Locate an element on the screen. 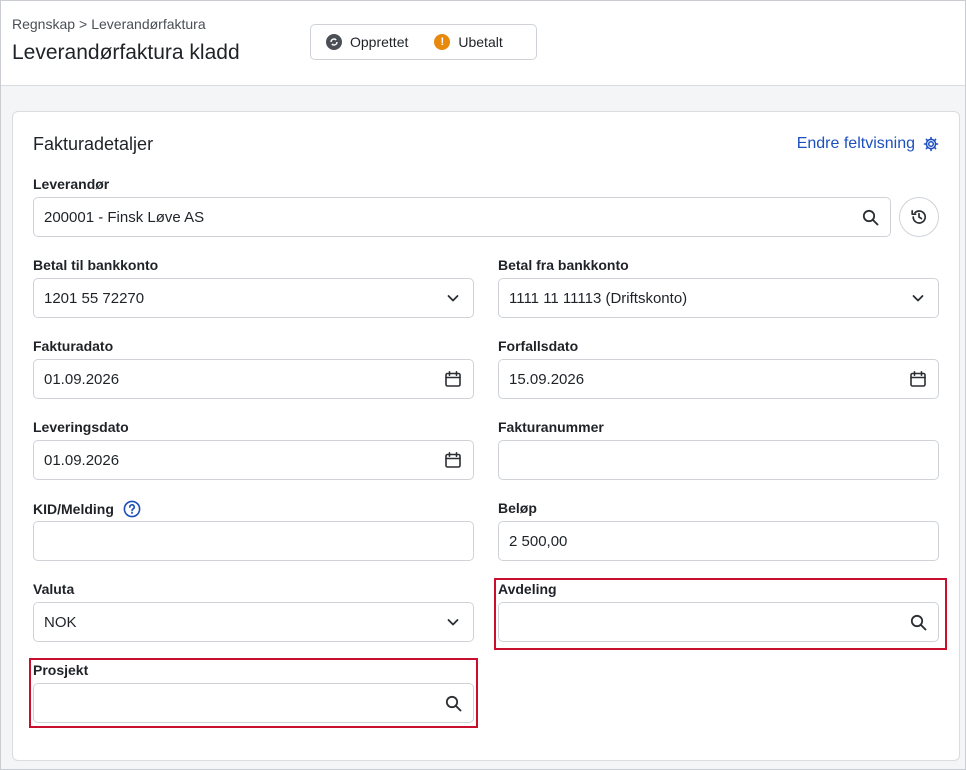  history-icon is located at coordinates (919, 216).